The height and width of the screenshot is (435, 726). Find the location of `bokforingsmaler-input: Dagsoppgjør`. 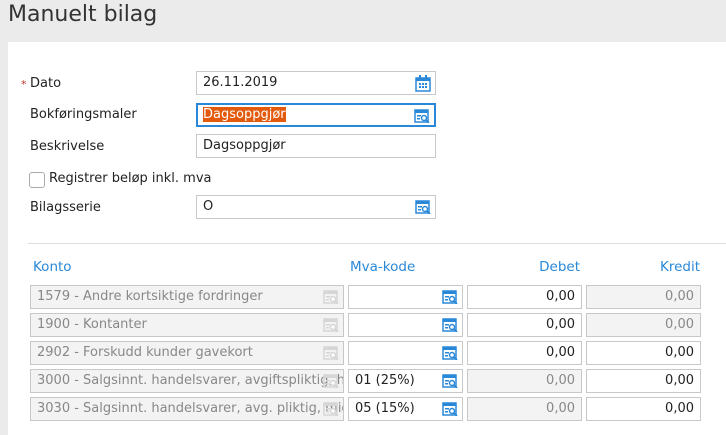

bokforingsmaler-input: Dagsoppgjør is located at coordinates (316, 115).